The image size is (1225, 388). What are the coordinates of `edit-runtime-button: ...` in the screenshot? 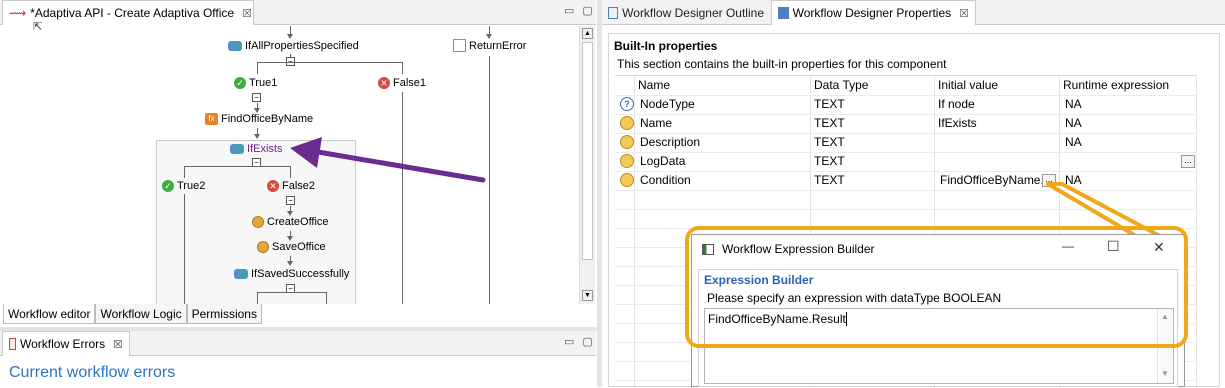 It's located at (1188, 161).